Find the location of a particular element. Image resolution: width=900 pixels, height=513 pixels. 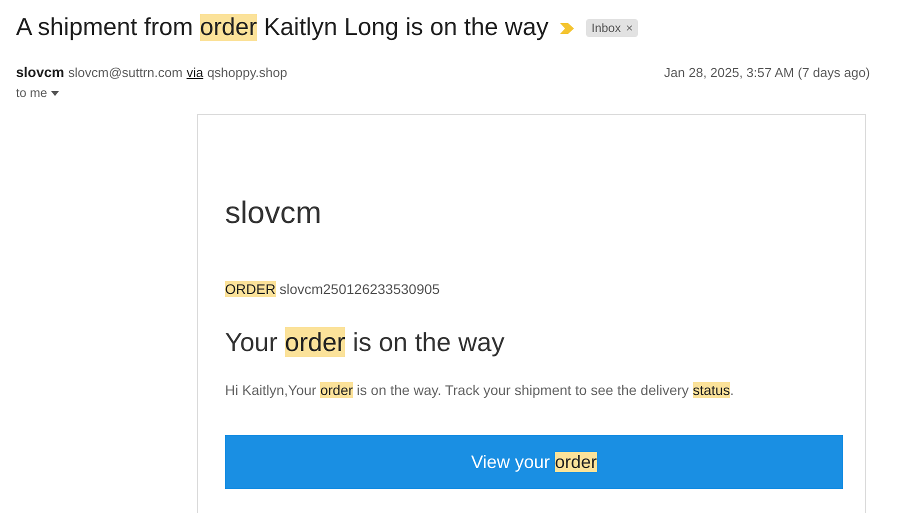

order-number: ORDER slovcm250126233530905 is located at coordinates (333, 289).